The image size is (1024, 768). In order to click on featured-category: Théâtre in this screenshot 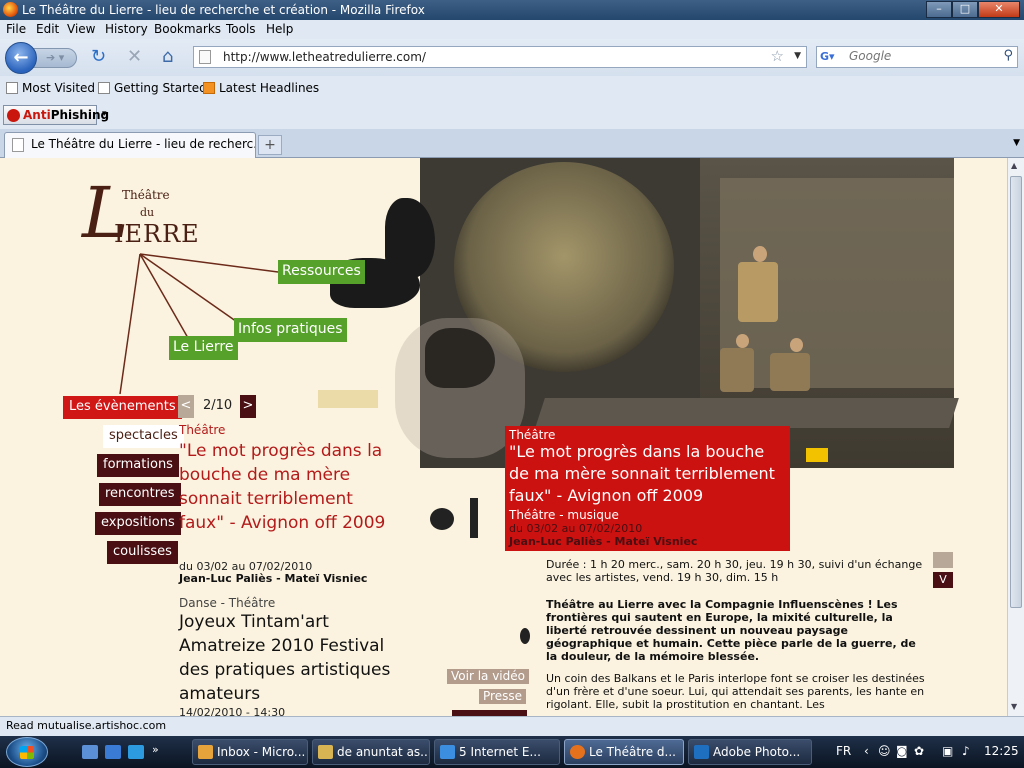, I will do `click(532, 435)`.